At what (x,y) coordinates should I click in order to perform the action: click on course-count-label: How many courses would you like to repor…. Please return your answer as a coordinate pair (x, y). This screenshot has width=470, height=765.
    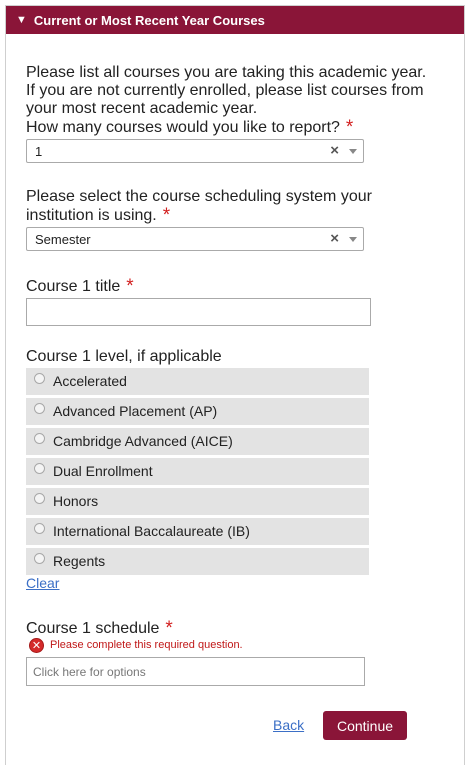
    Looking at the image, I should click on (183, 127).